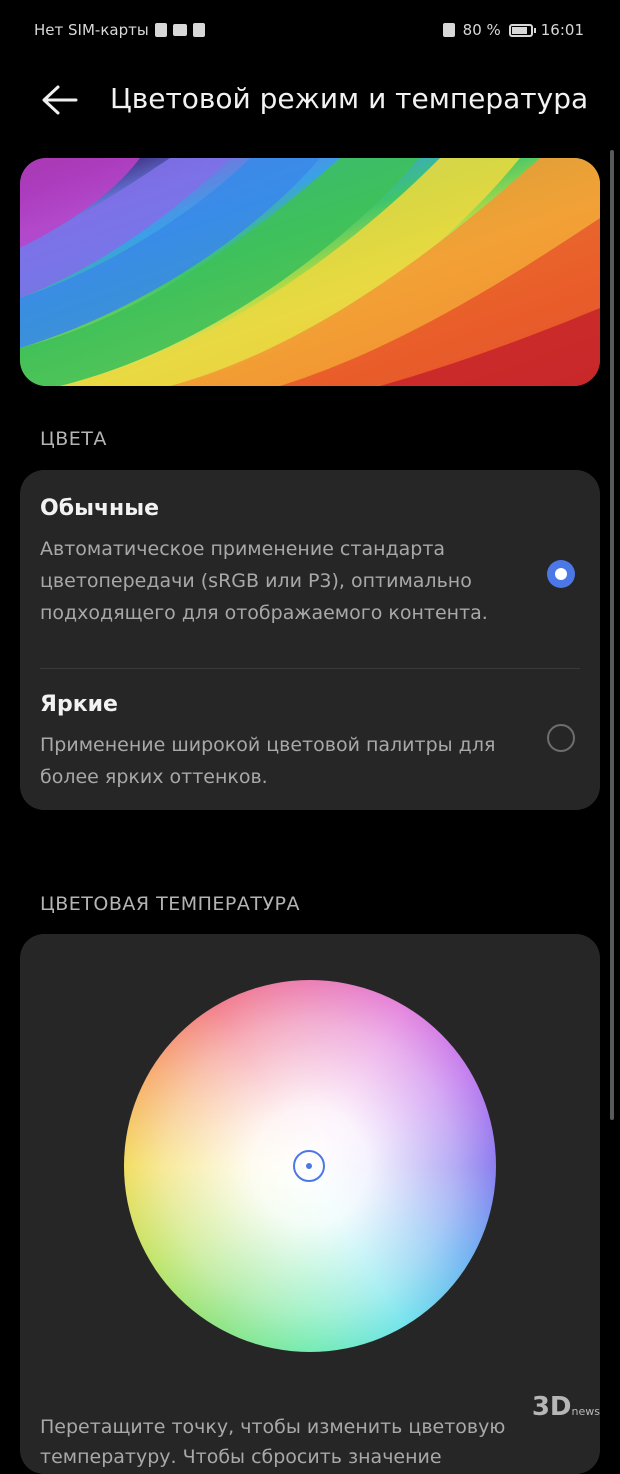 This screenshot has width=620, height=1474. I want to click on sim-status-text: Нет SIM-карты, so click(91, 30).